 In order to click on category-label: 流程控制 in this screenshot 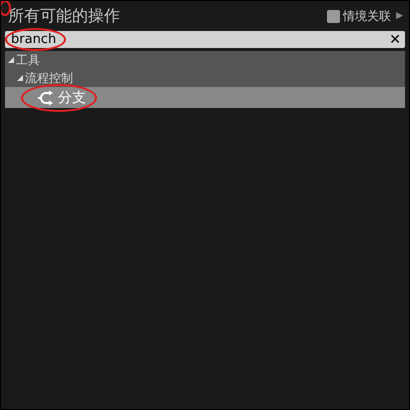, I will do `click(49, 78)`.